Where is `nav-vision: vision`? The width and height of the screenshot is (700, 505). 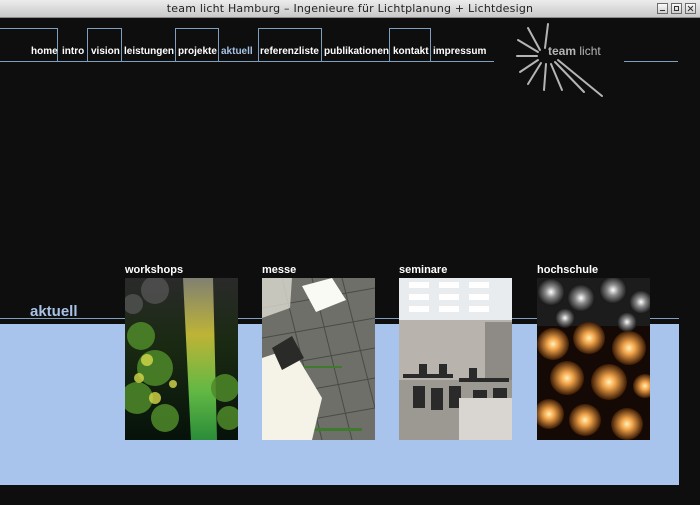
nav-vision: vision is located at coordinates (104, 45).